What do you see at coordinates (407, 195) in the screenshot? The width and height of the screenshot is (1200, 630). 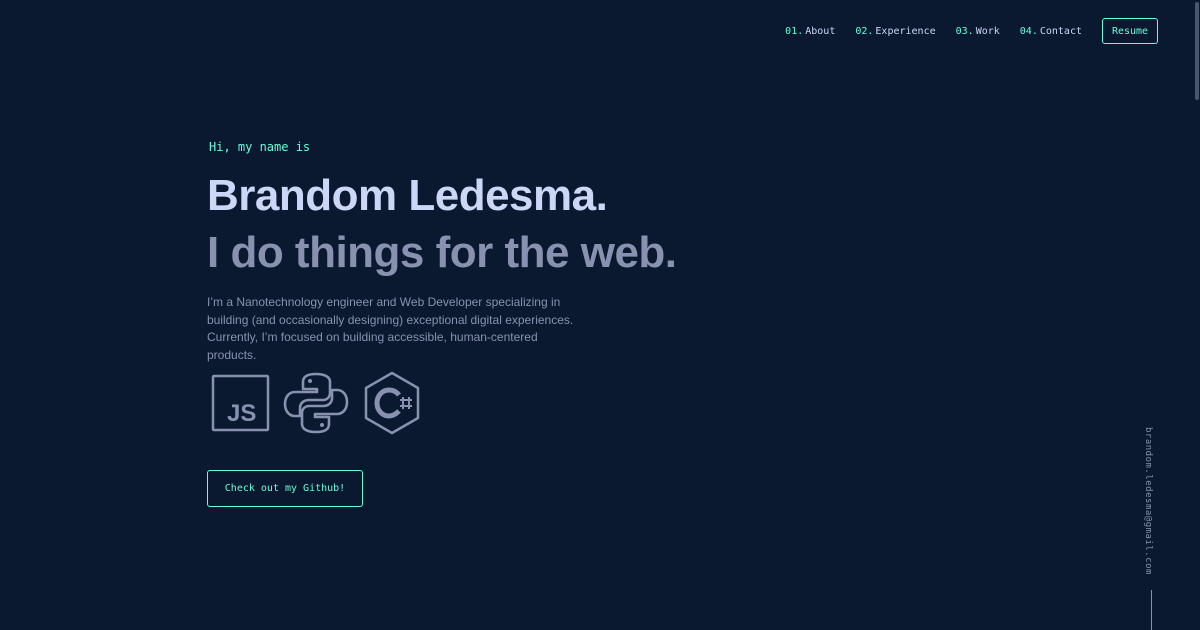 I see `hero-name: Brandom Ledesma.` at bounding box center [407, 195].